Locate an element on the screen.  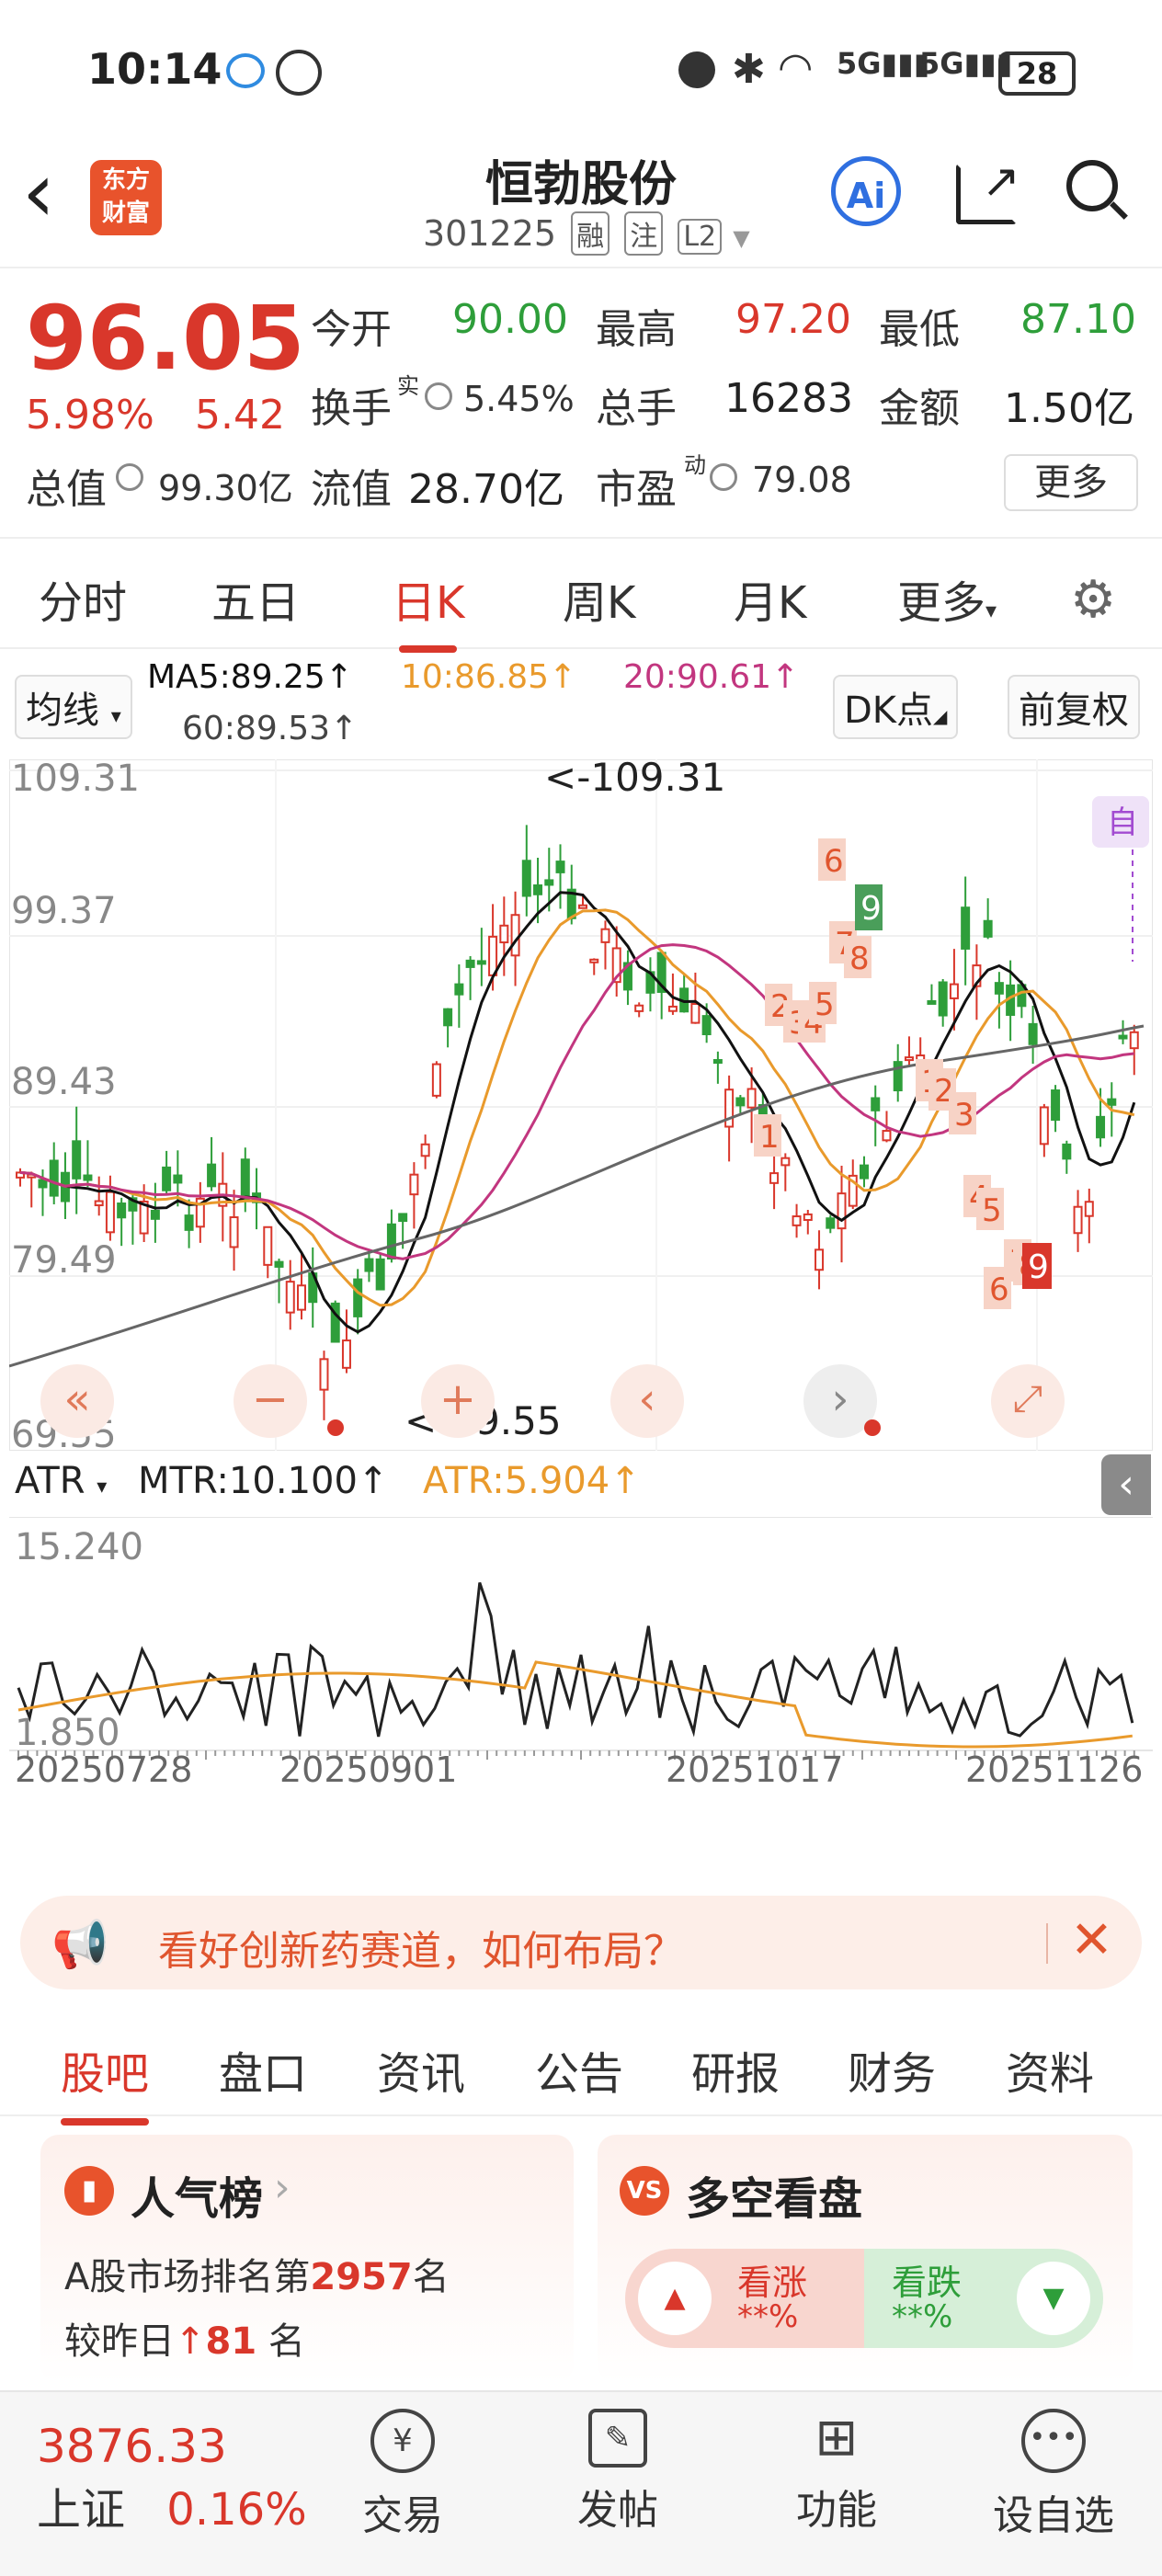
ma5-value: MA5:89.25↑ is located at coordinates (250, 677).